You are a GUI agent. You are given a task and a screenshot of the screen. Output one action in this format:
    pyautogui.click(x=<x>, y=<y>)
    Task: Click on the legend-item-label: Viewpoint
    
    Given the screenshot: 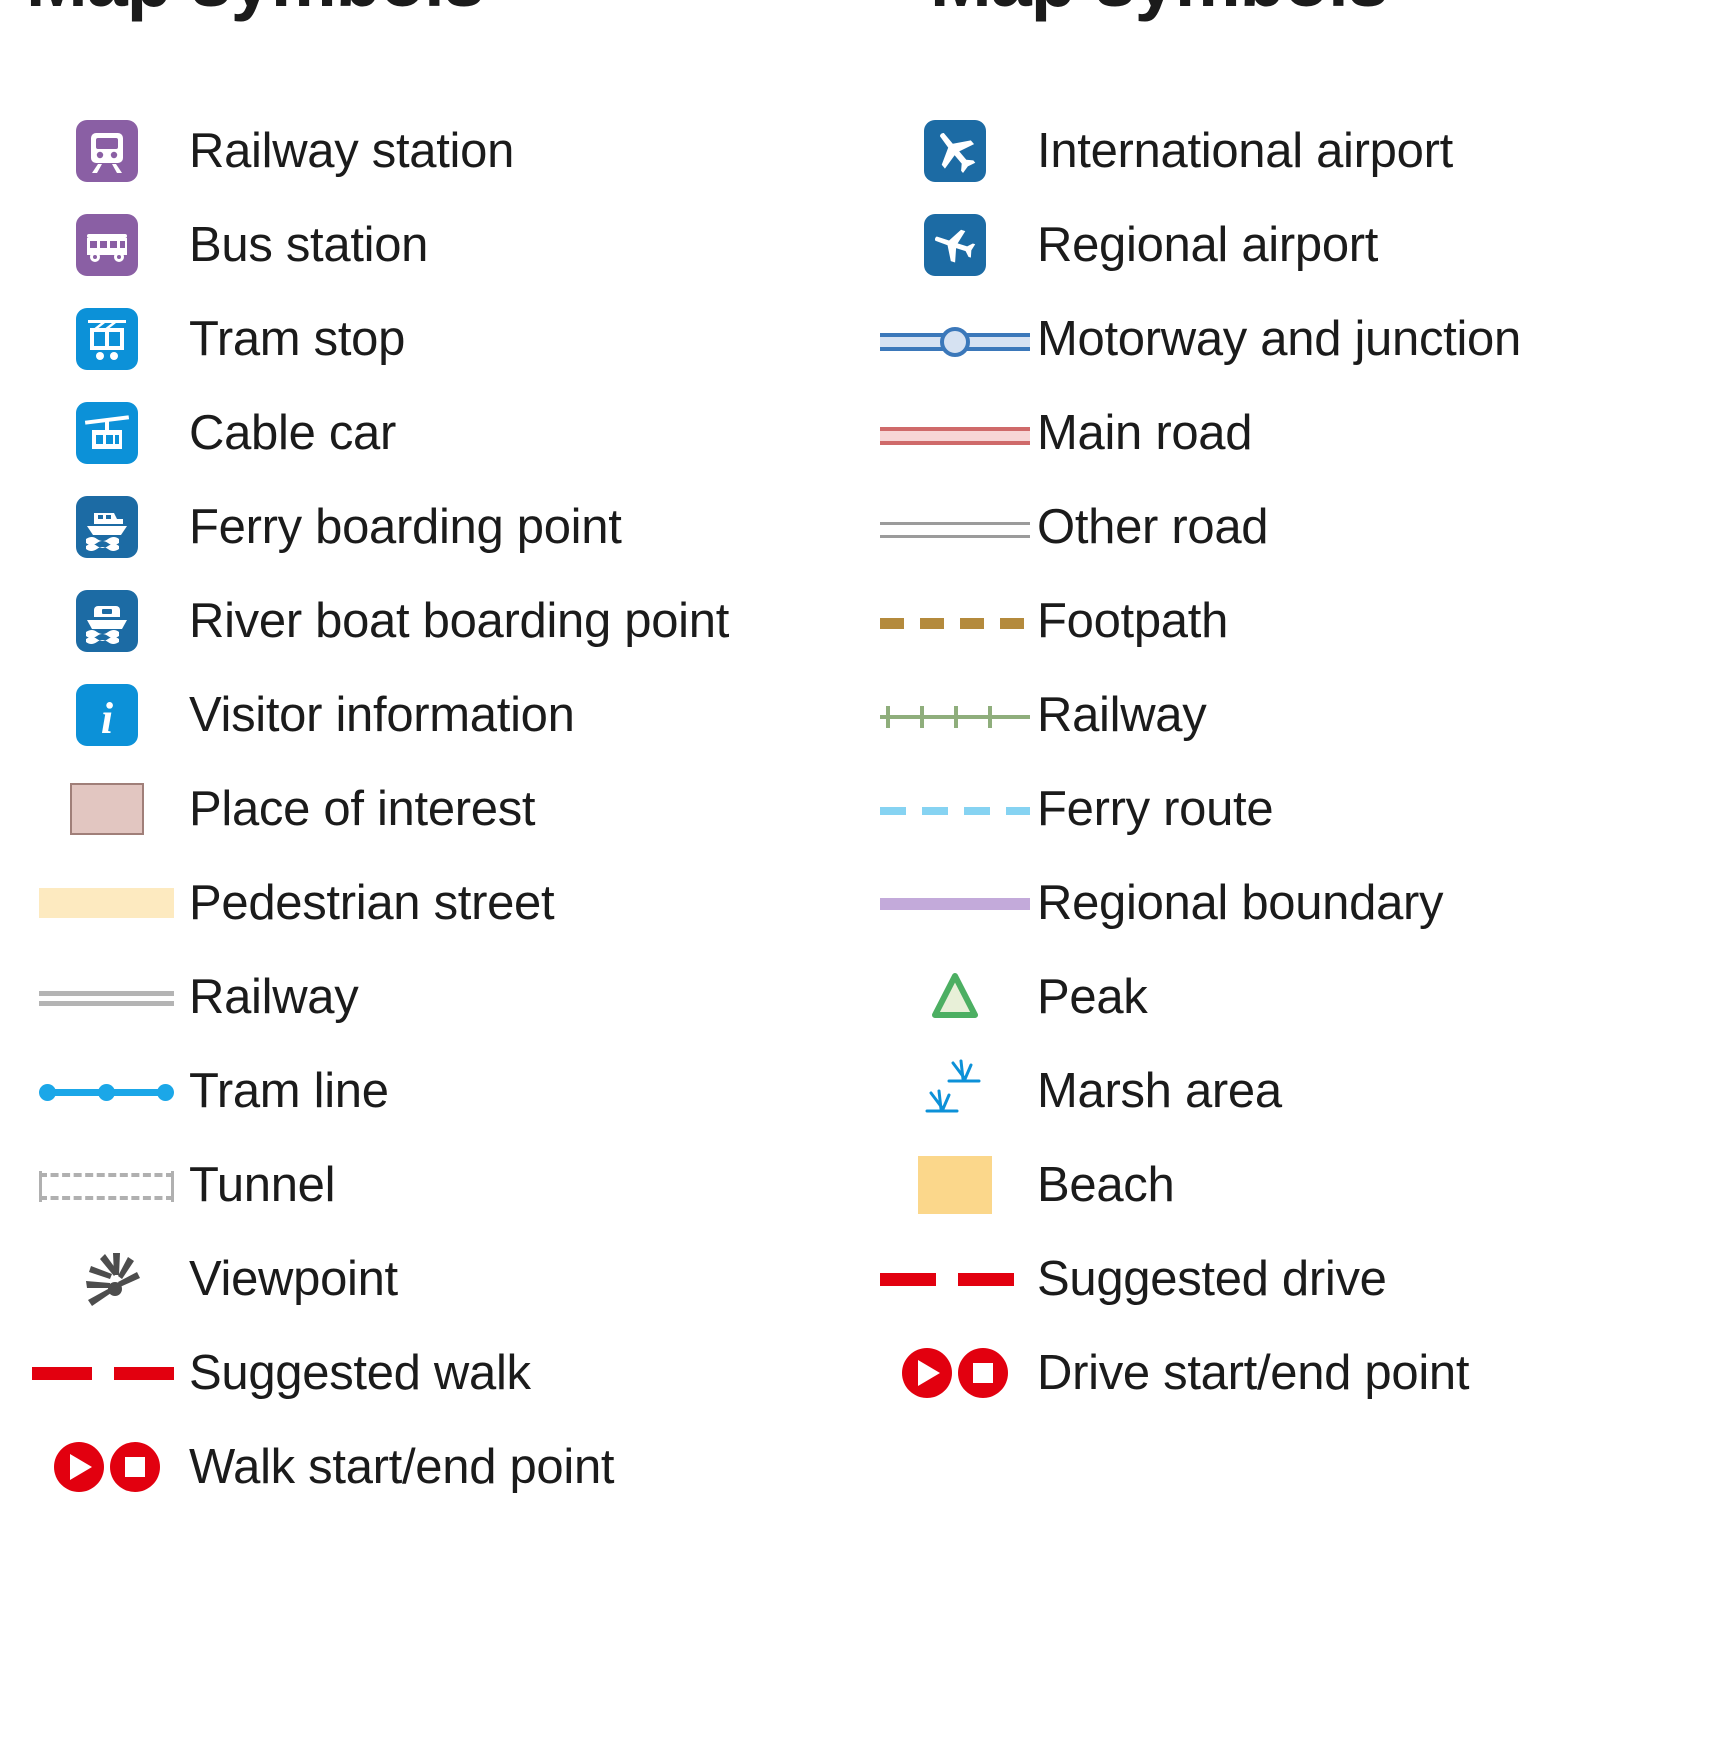 What is the action you would take?
    pyautogui.click(x=293, y=1278)
    